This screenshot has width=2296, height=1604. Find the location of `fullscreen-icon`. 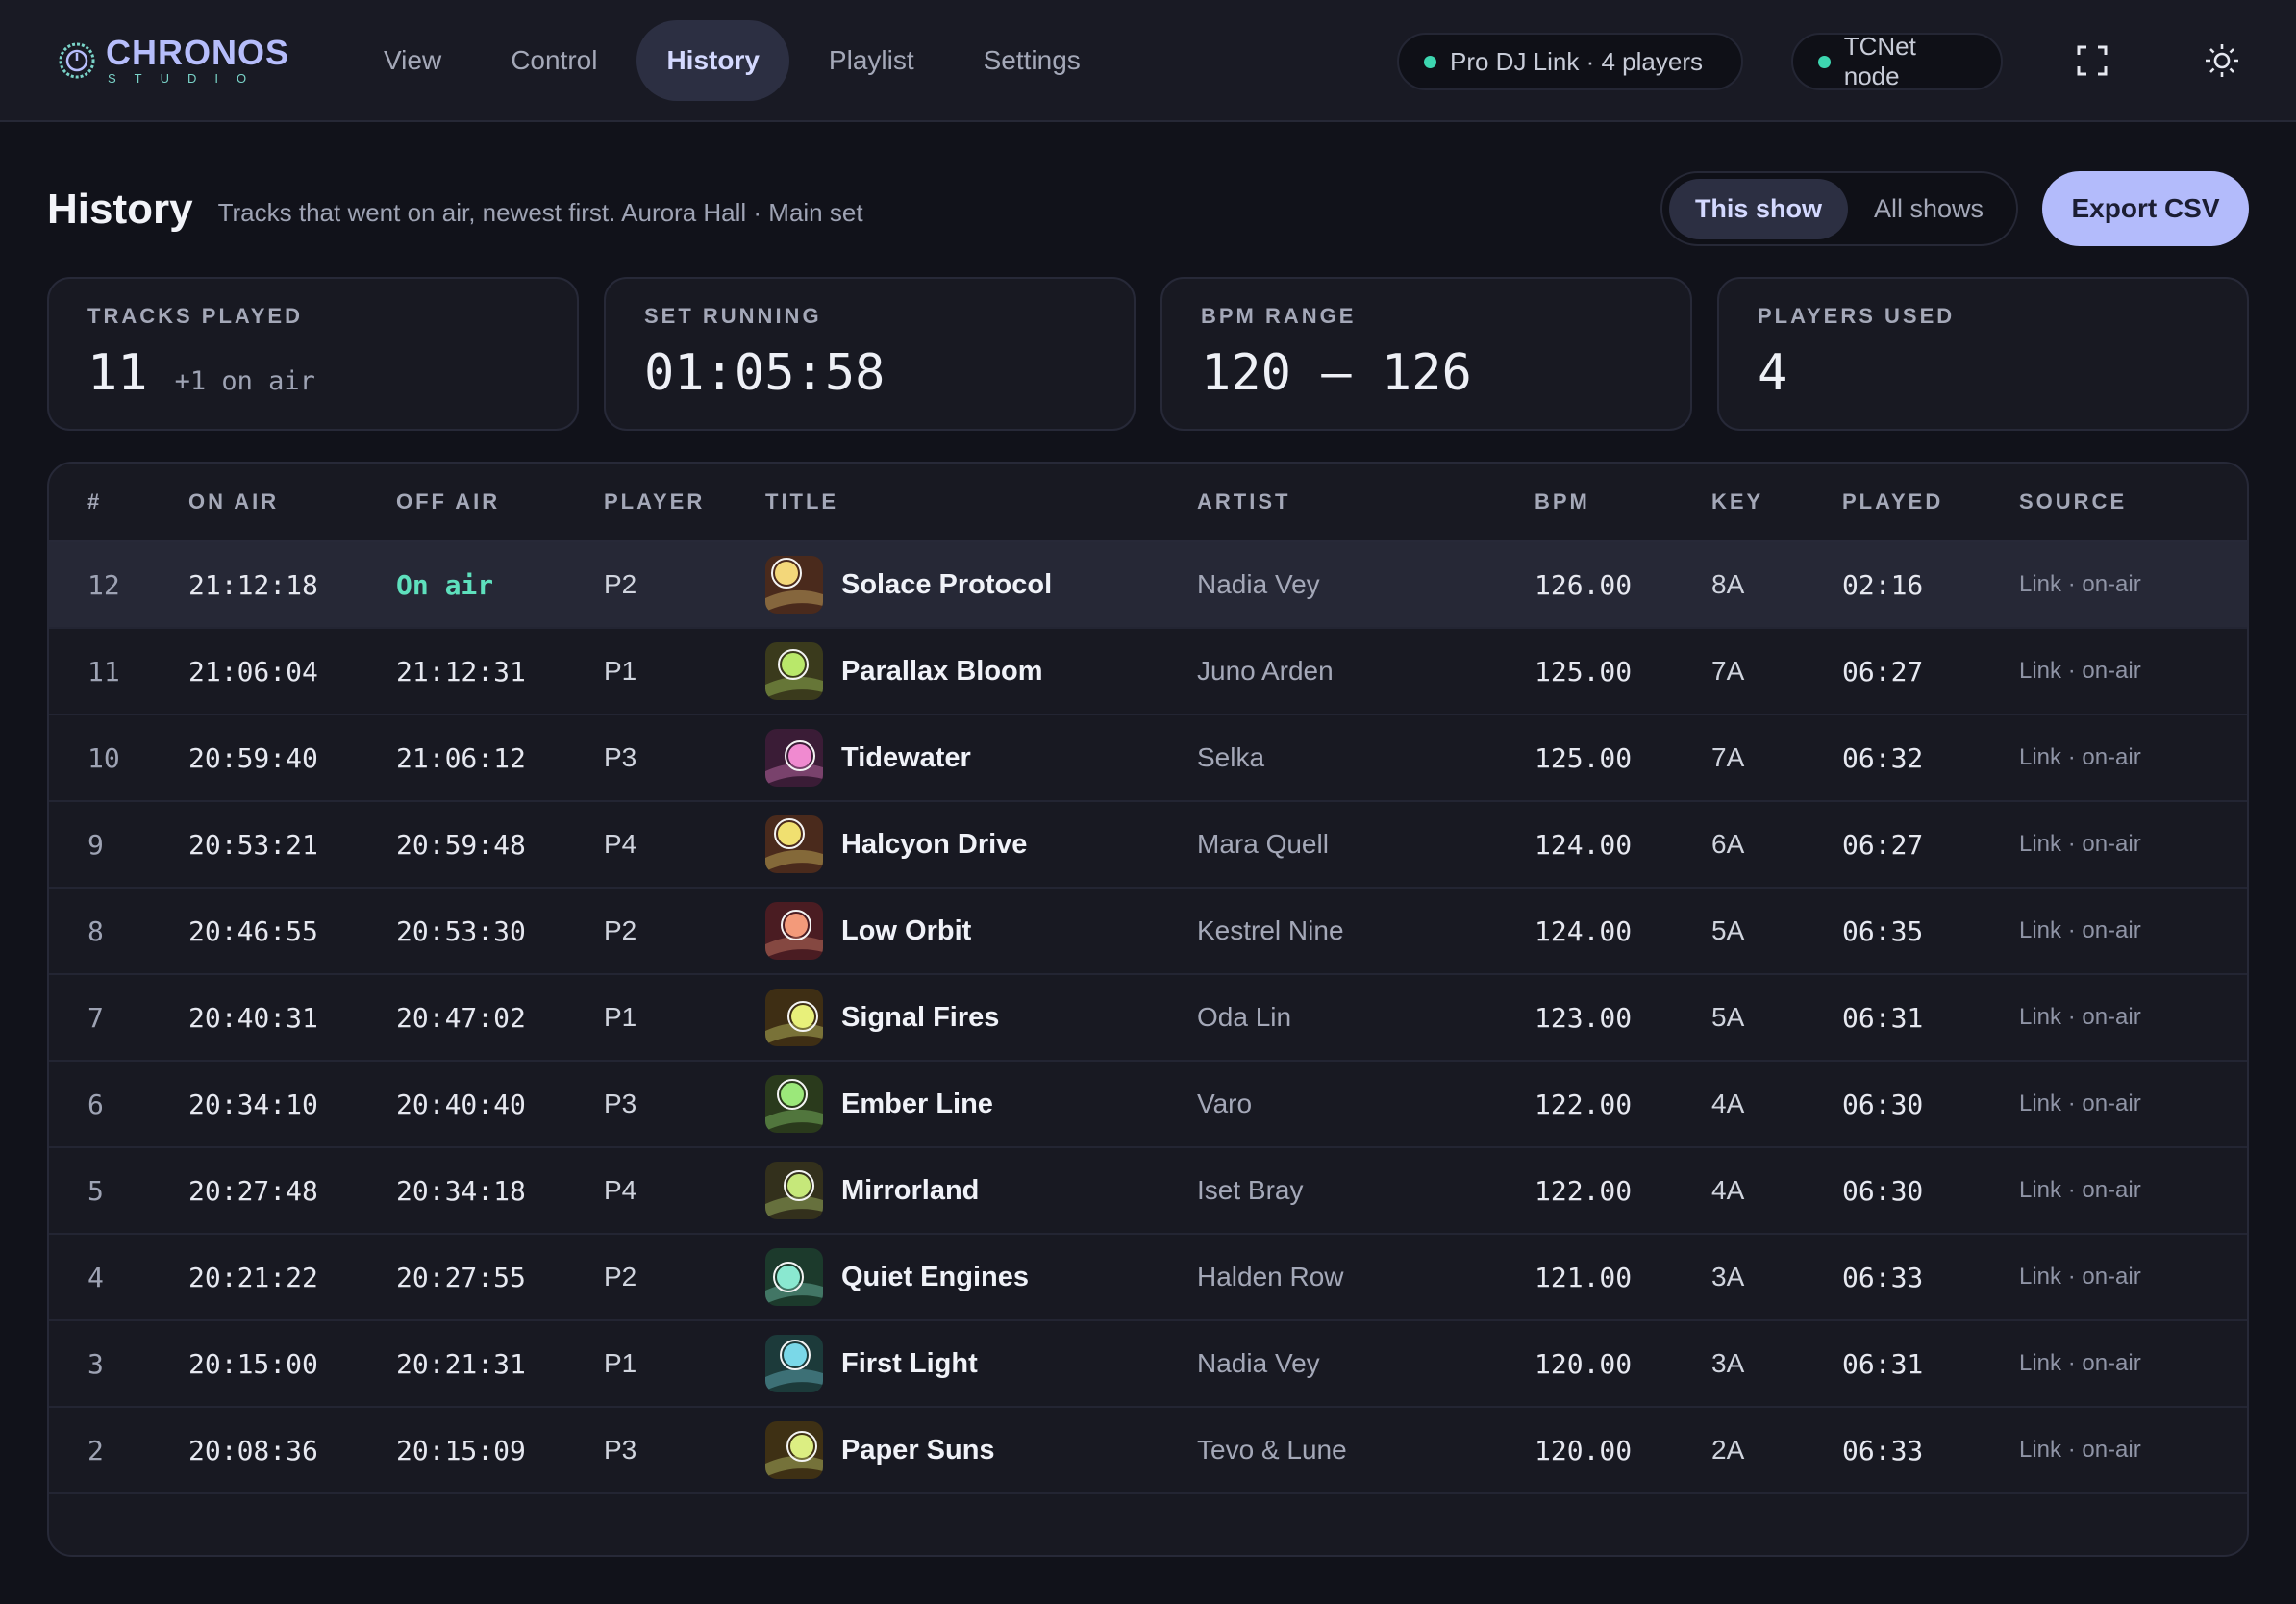

fullscreen-icon is located at coordinates (2092, 60).